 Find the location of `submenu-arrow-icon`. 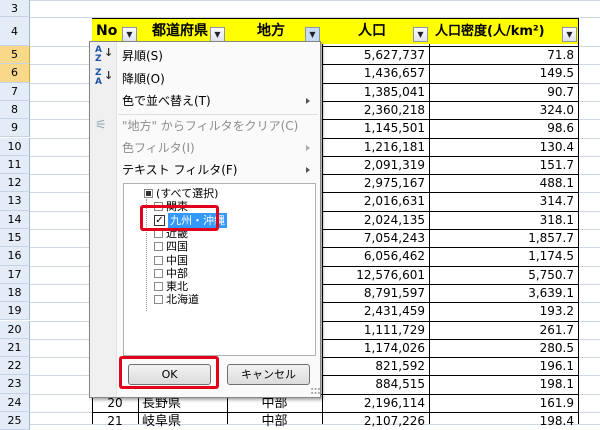

submenu-arrow-icon is located at coordinates (308, 148).